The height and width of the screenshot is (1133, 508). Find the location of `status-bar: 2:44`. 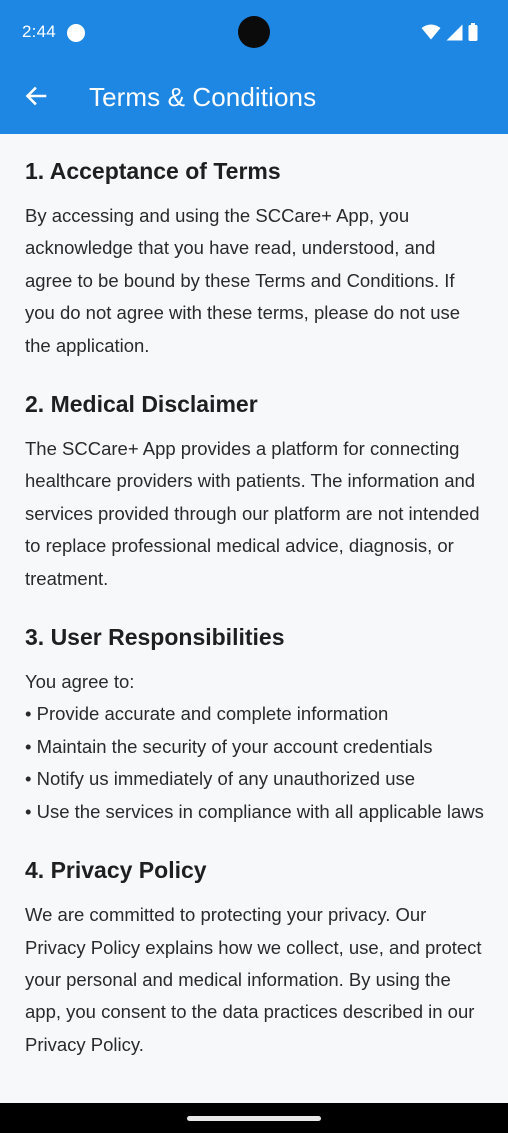

status-bar: 2:44 is located at coordinates (254, 33).